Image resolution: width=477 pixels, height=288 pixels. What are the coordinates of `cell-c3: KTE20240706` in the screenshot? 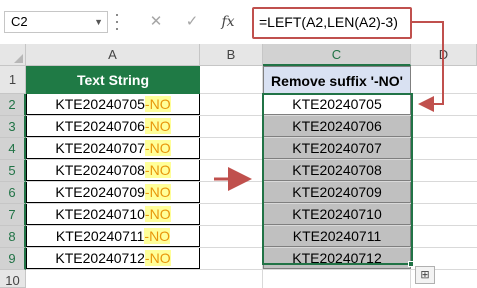 It's located at (337, 126).